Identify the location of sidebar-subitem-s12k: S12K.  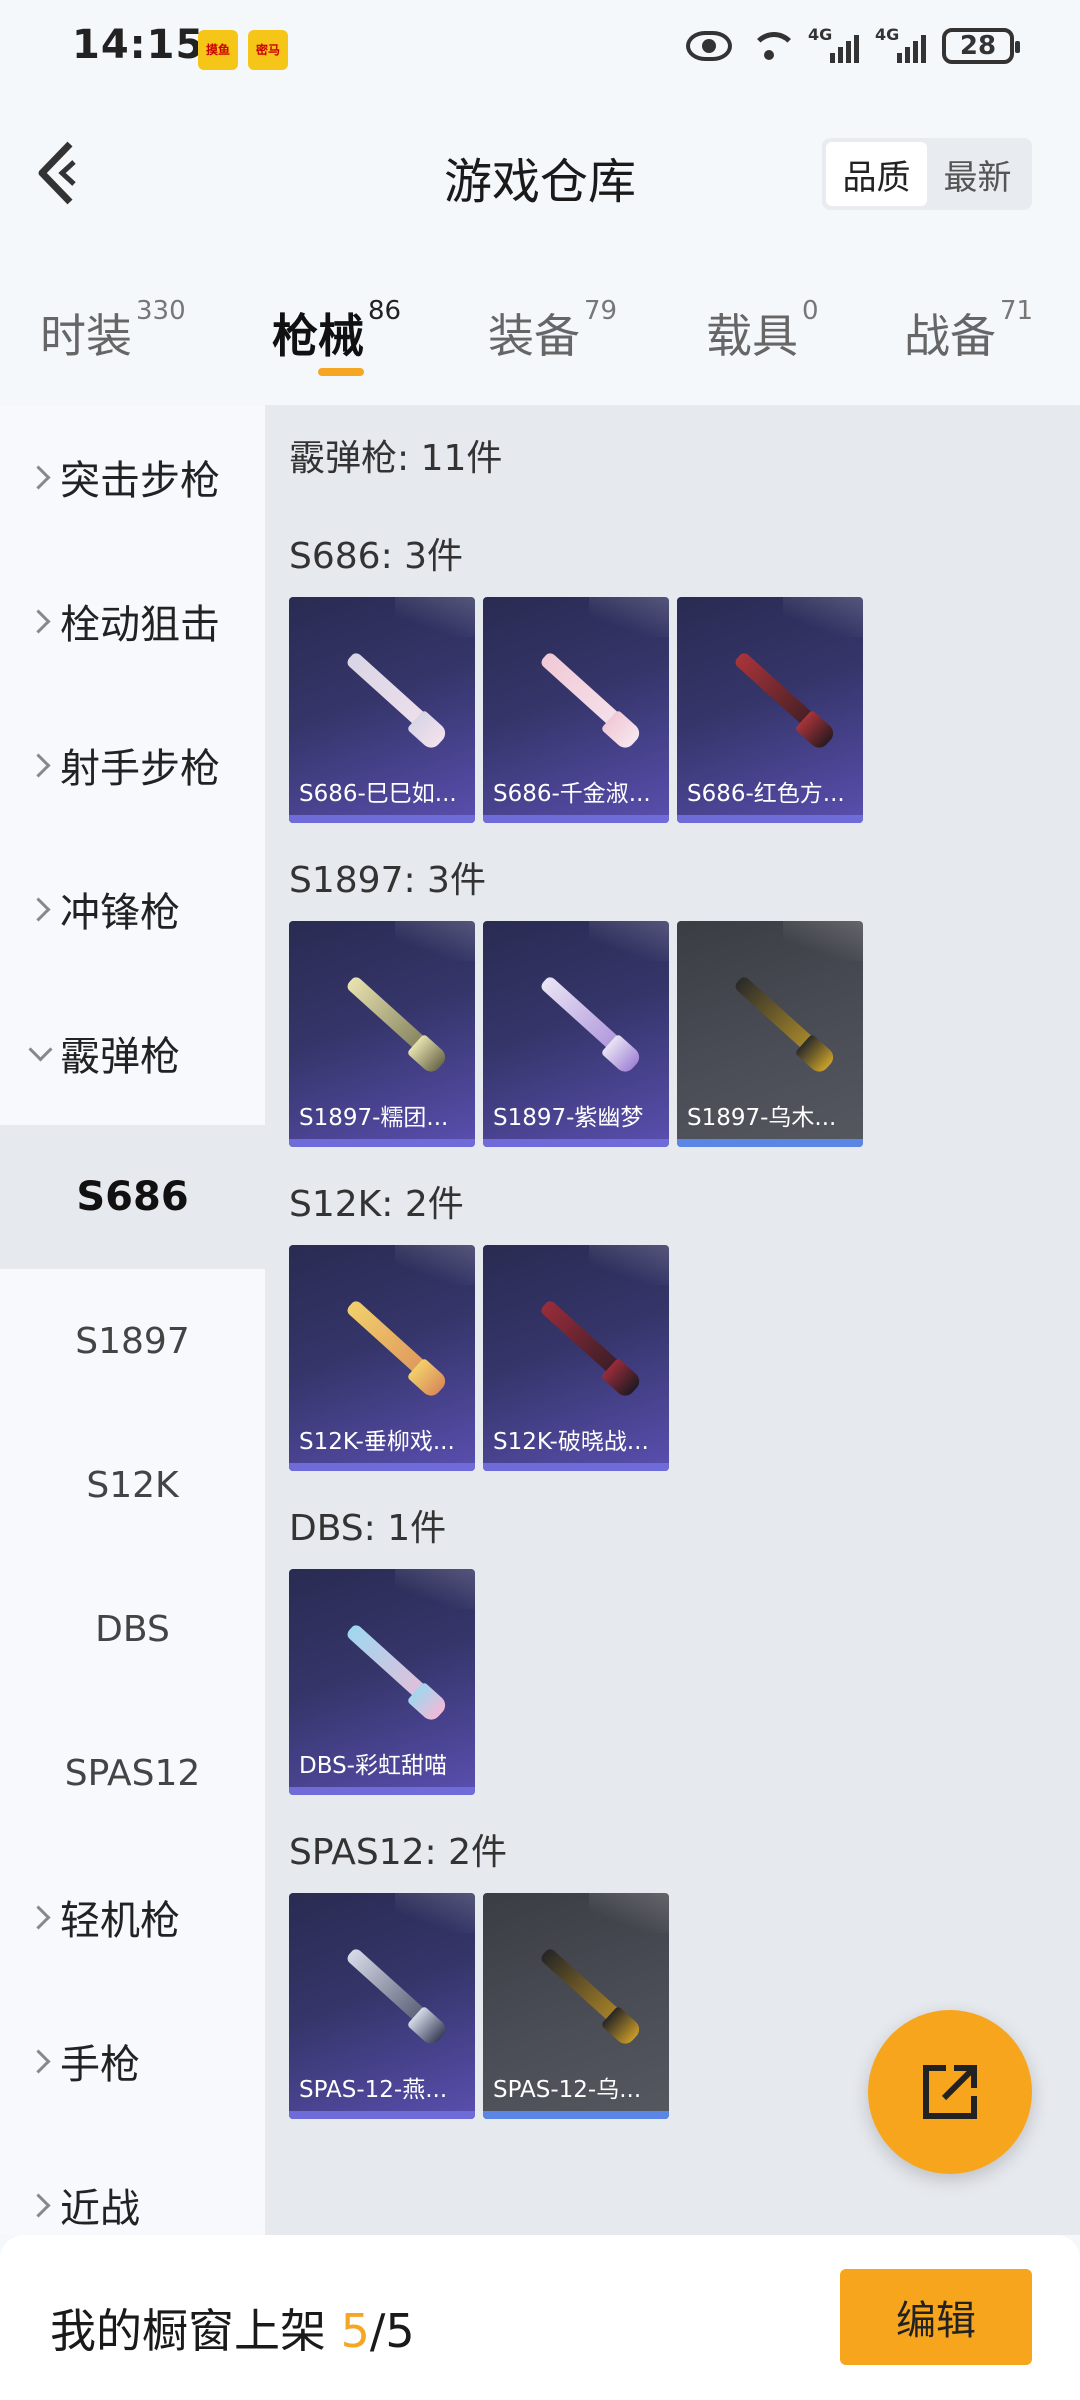
(132, 1485).